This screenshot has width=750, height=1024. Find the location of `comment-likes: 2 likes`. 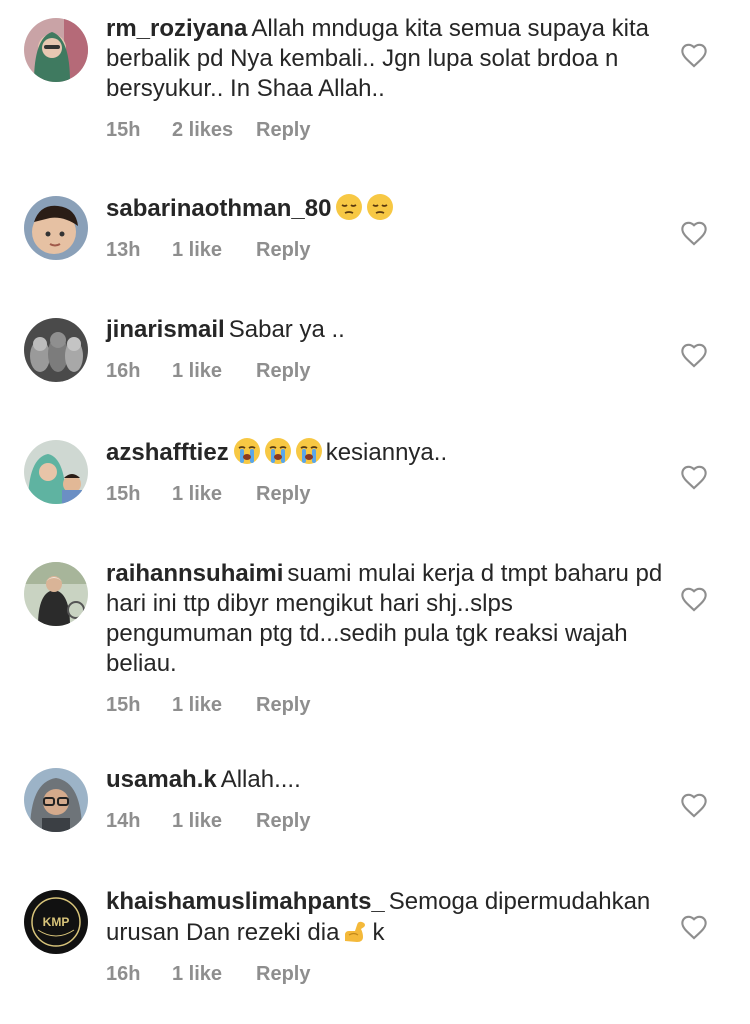

comment-likes: 2 likes is located at coordinates (214, 130).